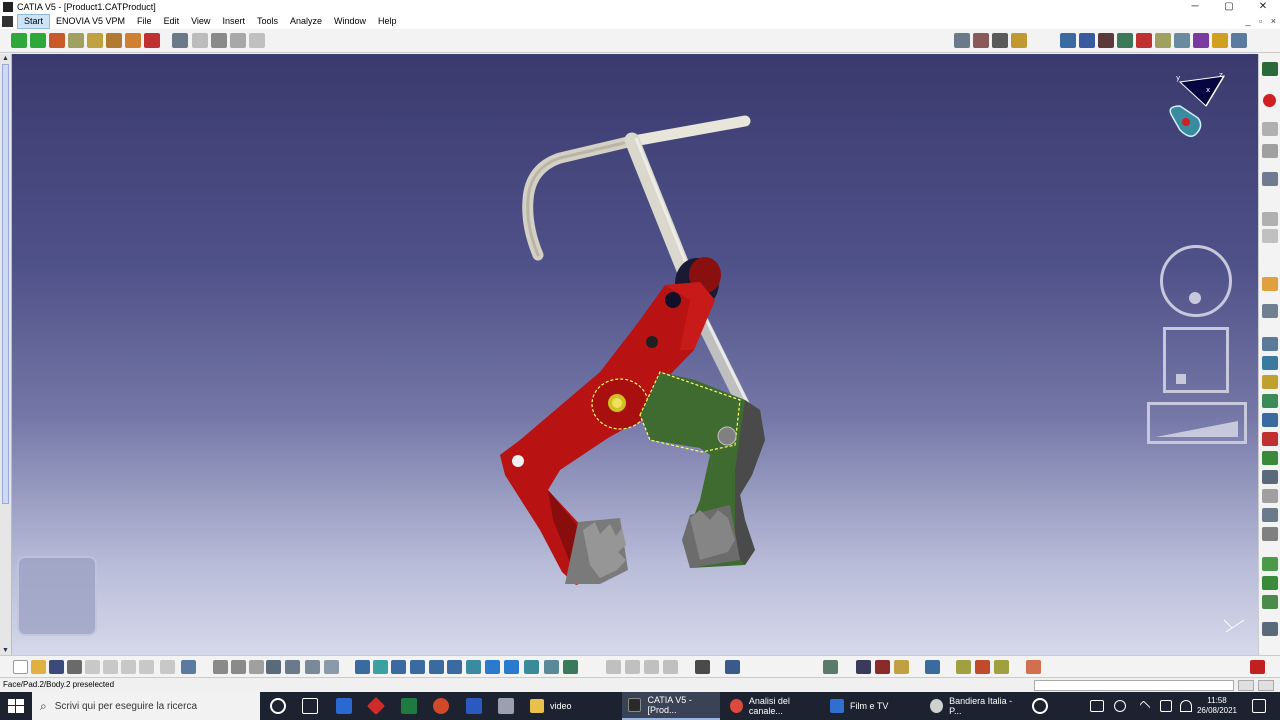  Describe the element at coordinates (570, 667) in the screenshot. I see `swap-space-icon` at that location.